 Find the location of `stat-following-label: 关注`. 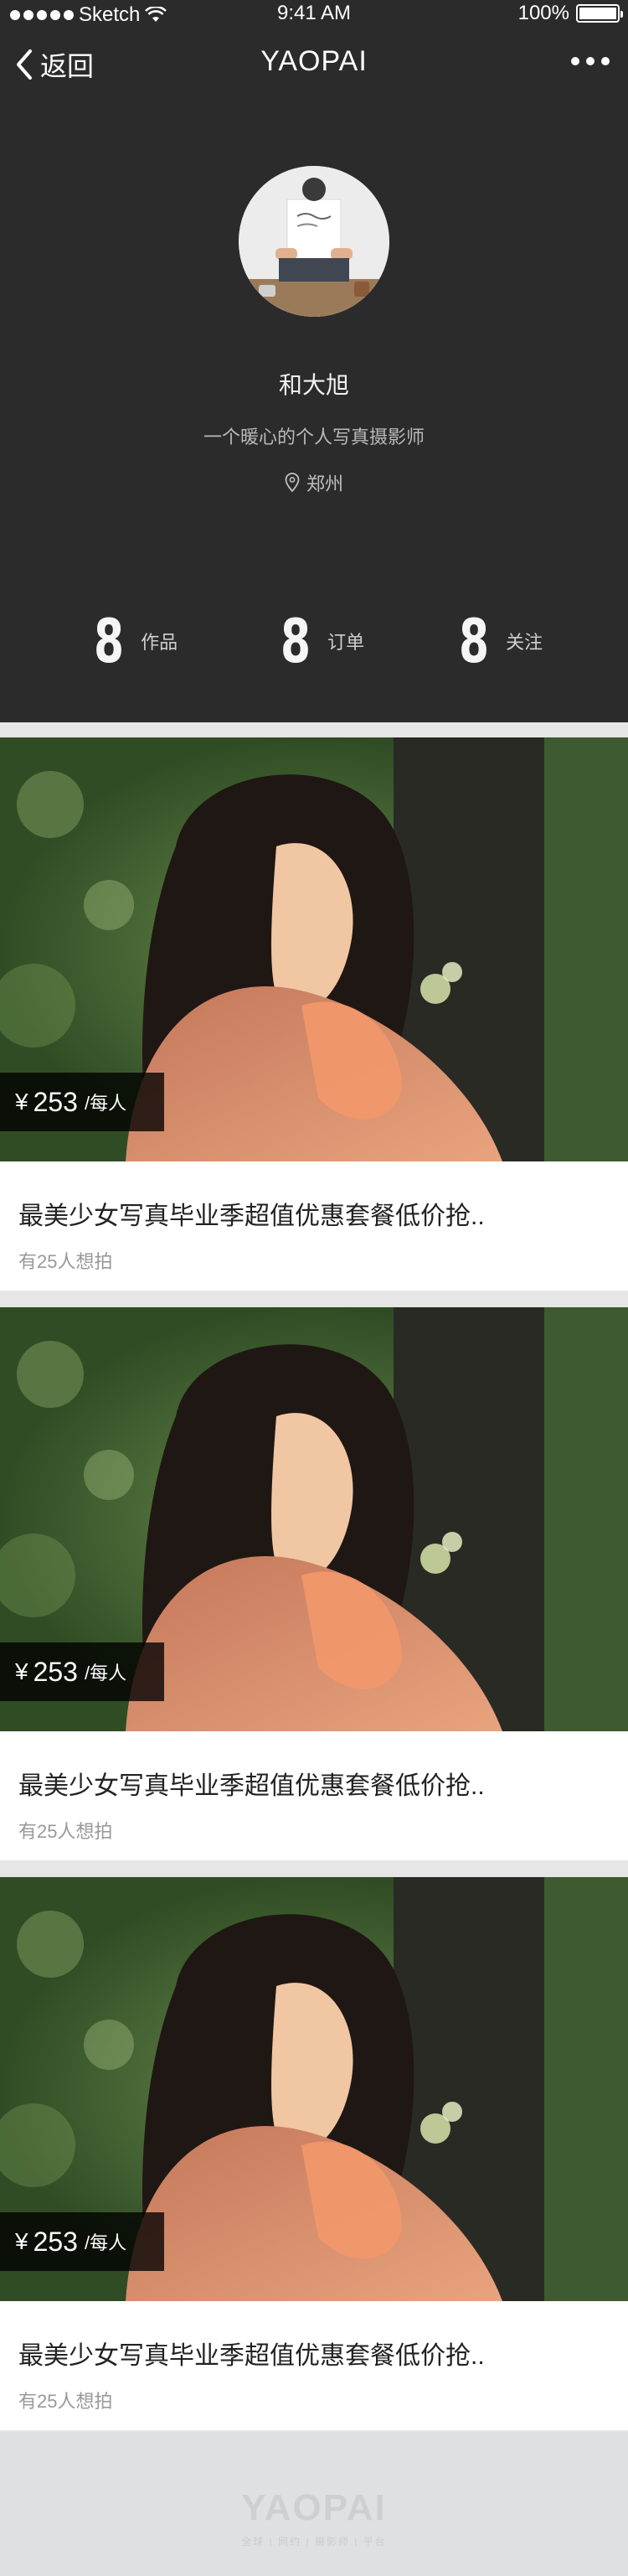

stat-following-label: 关注 is located at coordinates (524, 642).